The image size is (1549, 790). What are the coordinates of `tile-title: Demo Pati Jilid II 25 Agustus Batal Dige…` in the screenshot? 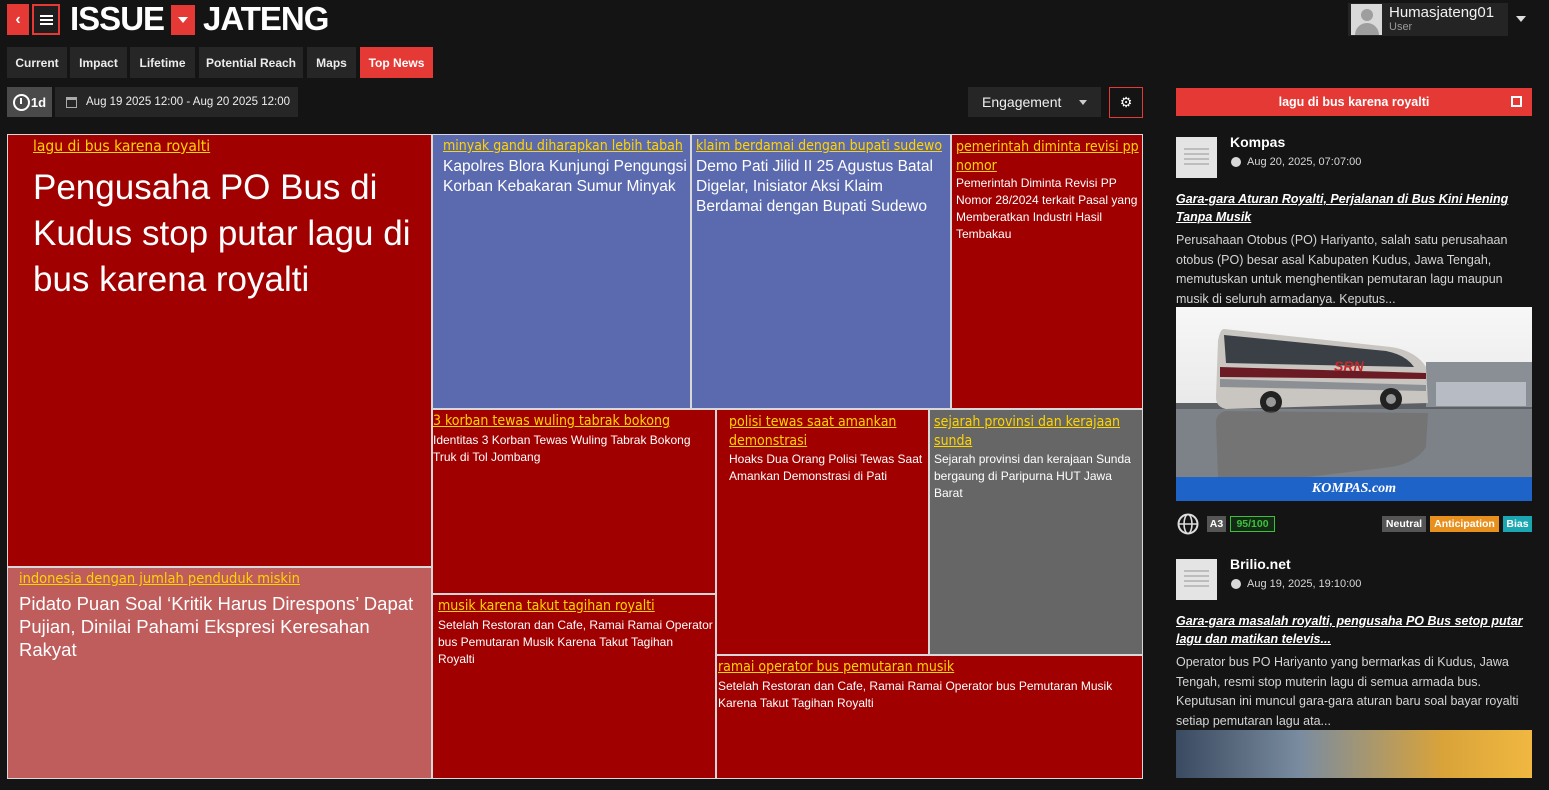 It's located at (814, 186).